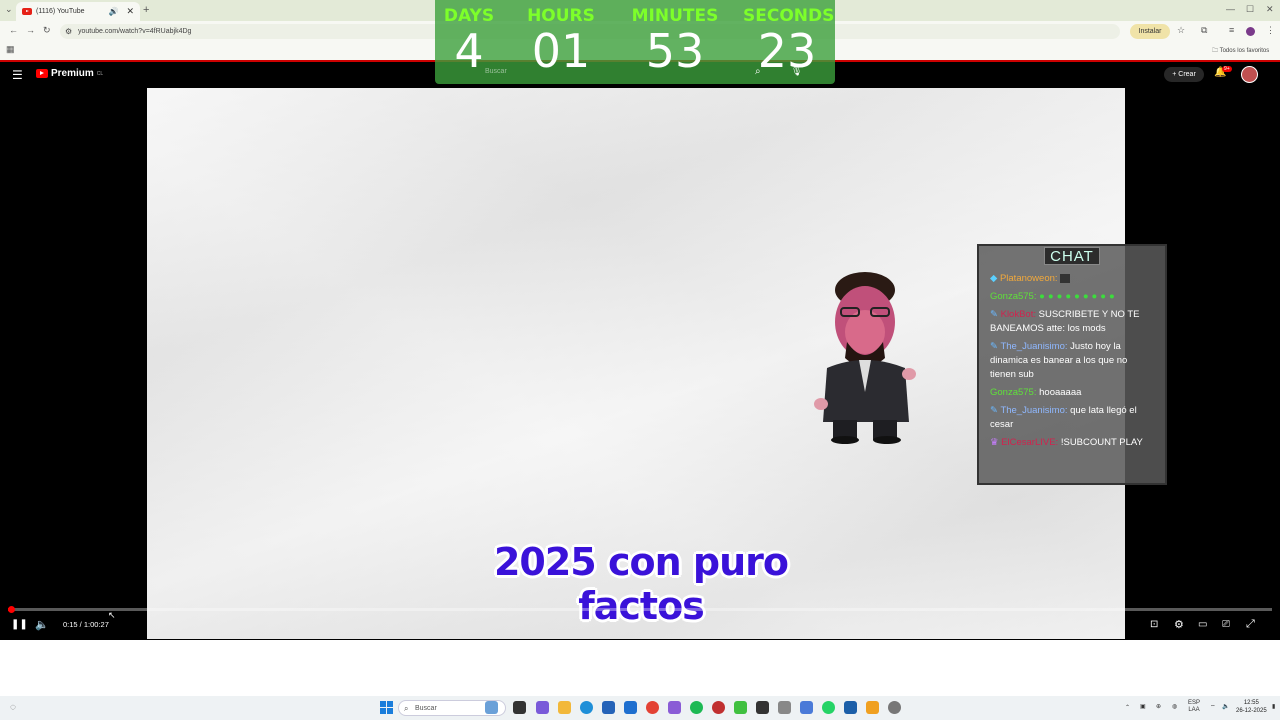 The image size is (1280, 720). I want to click on file-explorer-icon, so click(564, 707).